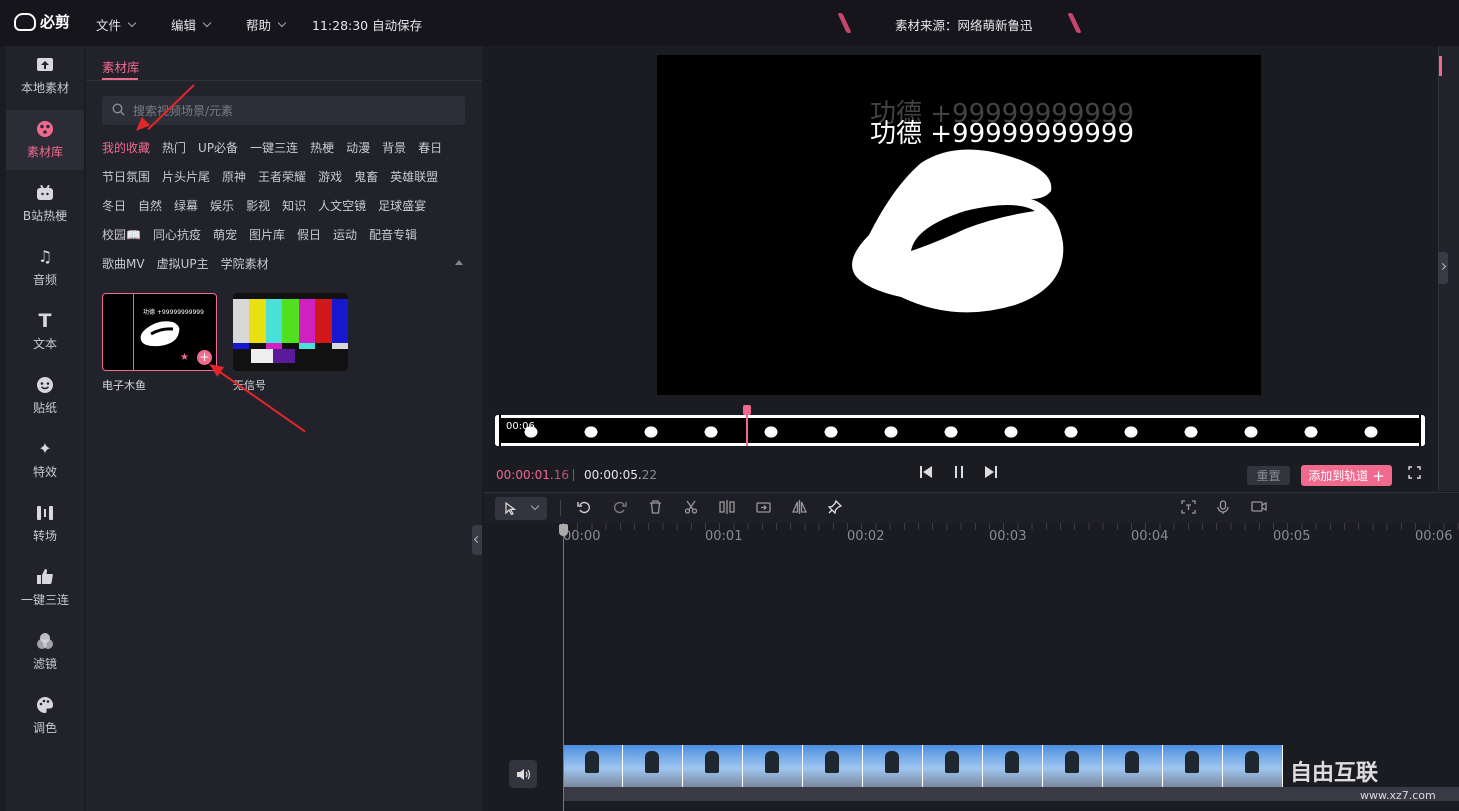 This screenshot has width=1459, height=811. What do you see at coordinates (345, 234) in the screenshot?
I see `tag-item: 运动` at bounding box center [345, 234].